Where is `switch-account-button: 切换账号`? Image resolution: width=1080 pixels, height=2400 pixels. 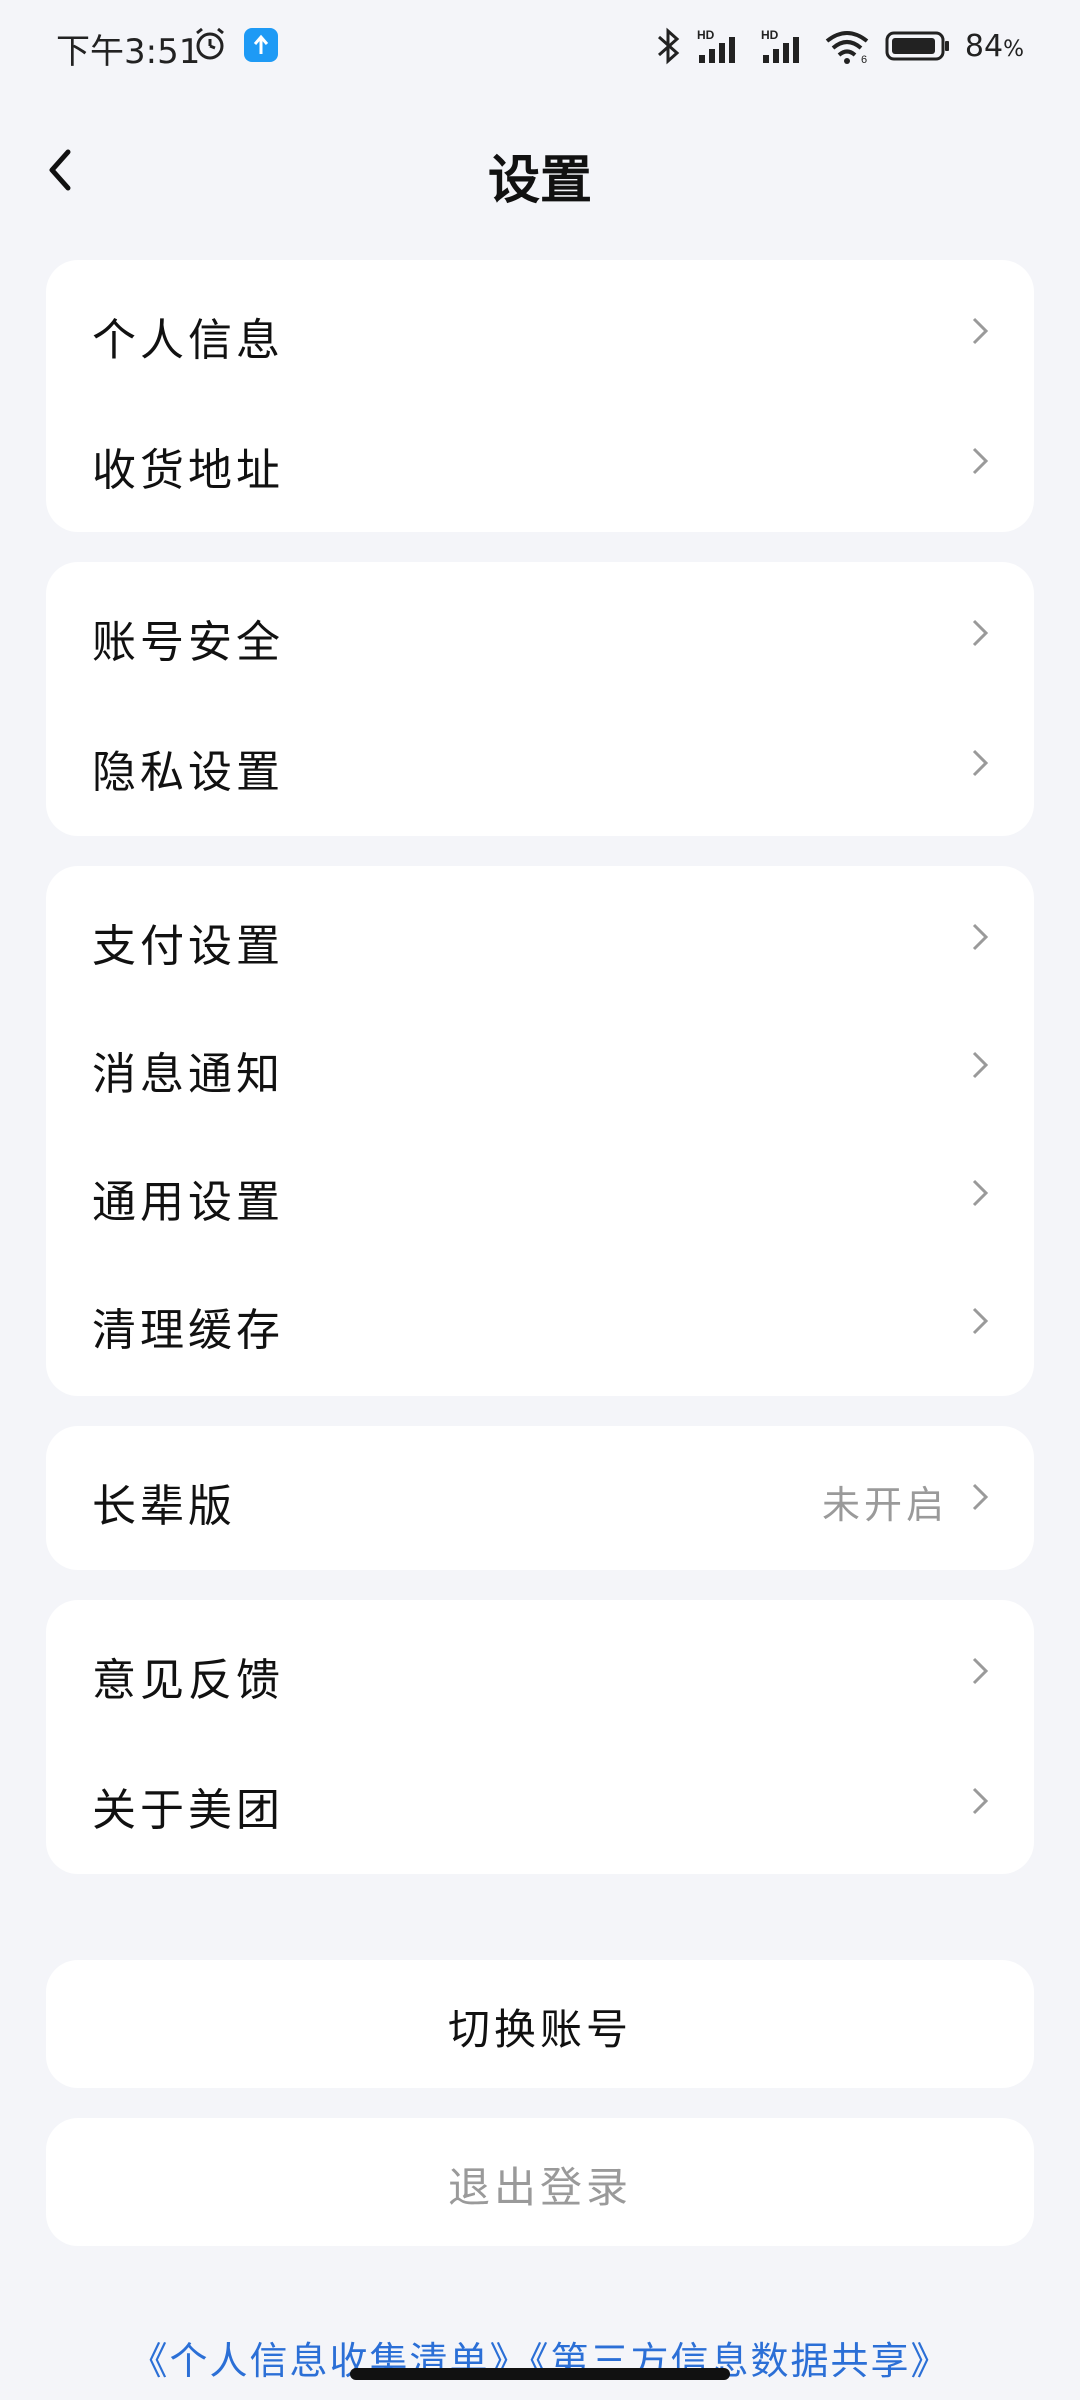
switch-account-button: 切换账号 is located at coordinates (540, 2024).